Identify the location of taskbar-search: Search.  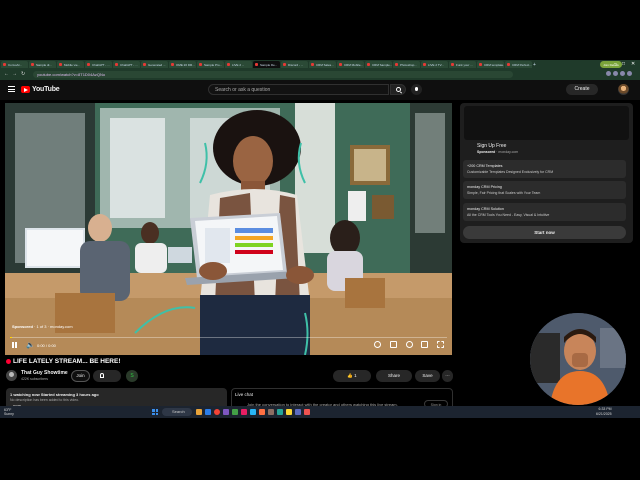
(177, 412).